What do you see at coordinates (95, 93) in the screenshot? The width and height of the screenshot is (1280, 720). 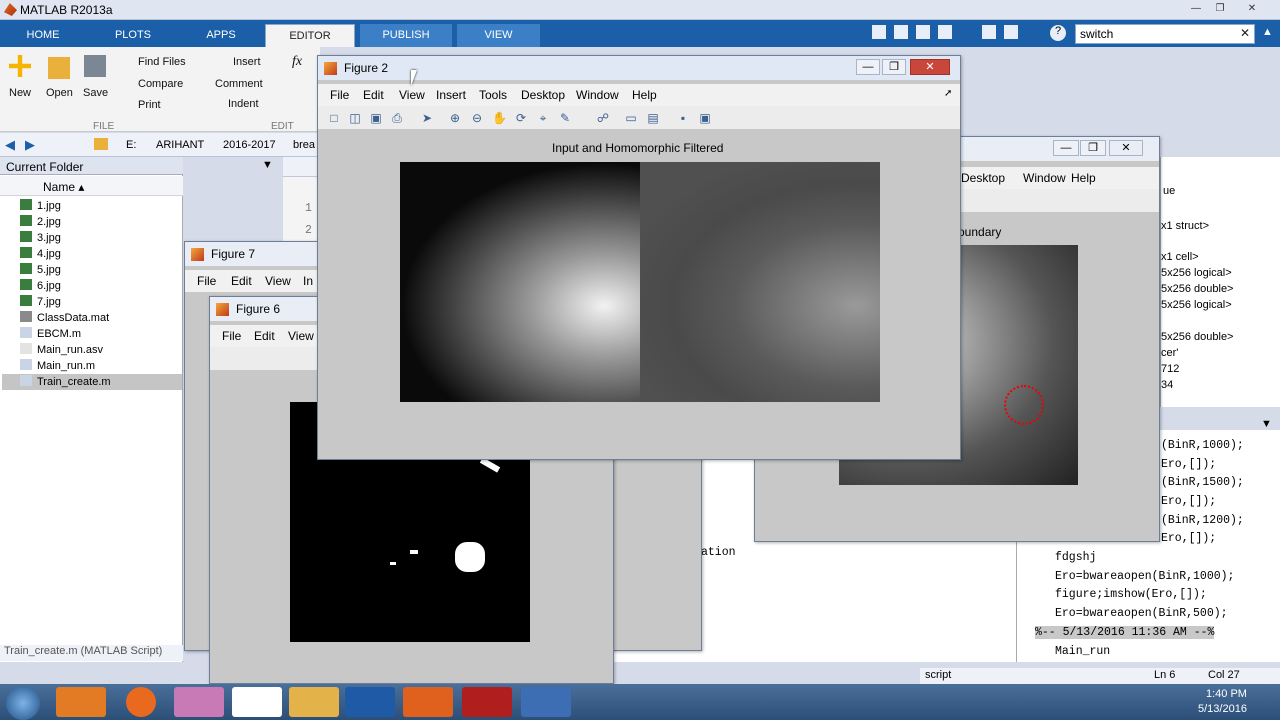 I see `save-button: Save` at bounding box center [95, 93].